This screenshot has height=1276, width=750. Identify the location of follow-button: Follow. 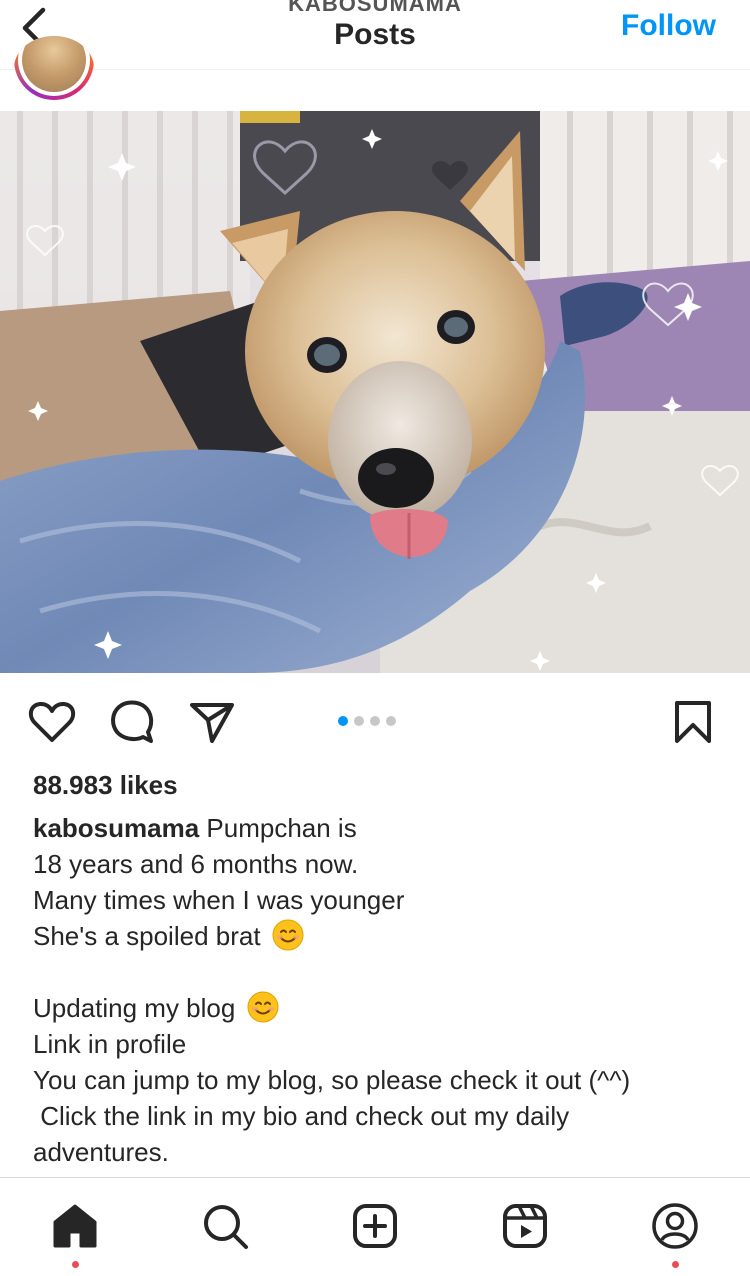
(668, 26).